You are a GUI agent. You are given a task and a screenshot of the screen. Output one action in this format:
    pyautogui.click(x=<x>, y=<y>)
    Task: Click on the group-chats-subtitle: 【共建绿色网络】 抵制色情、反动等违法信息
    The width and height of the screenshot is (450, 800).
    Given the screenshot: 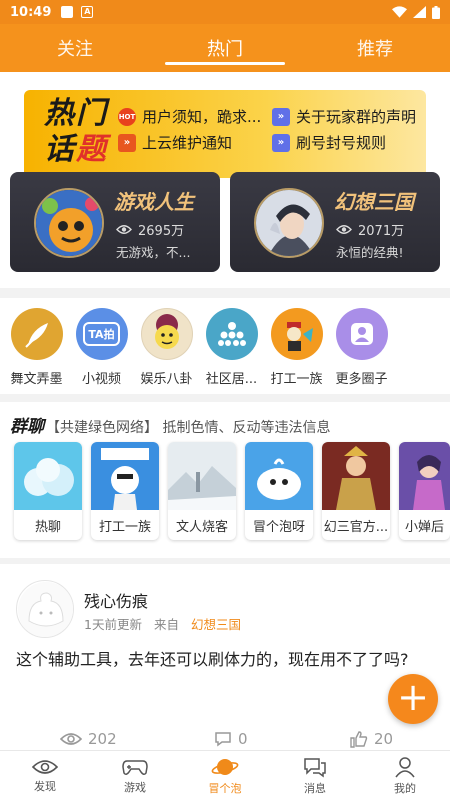 What is the action you would take?
    pyautogui.click(x=188, y=428)
    